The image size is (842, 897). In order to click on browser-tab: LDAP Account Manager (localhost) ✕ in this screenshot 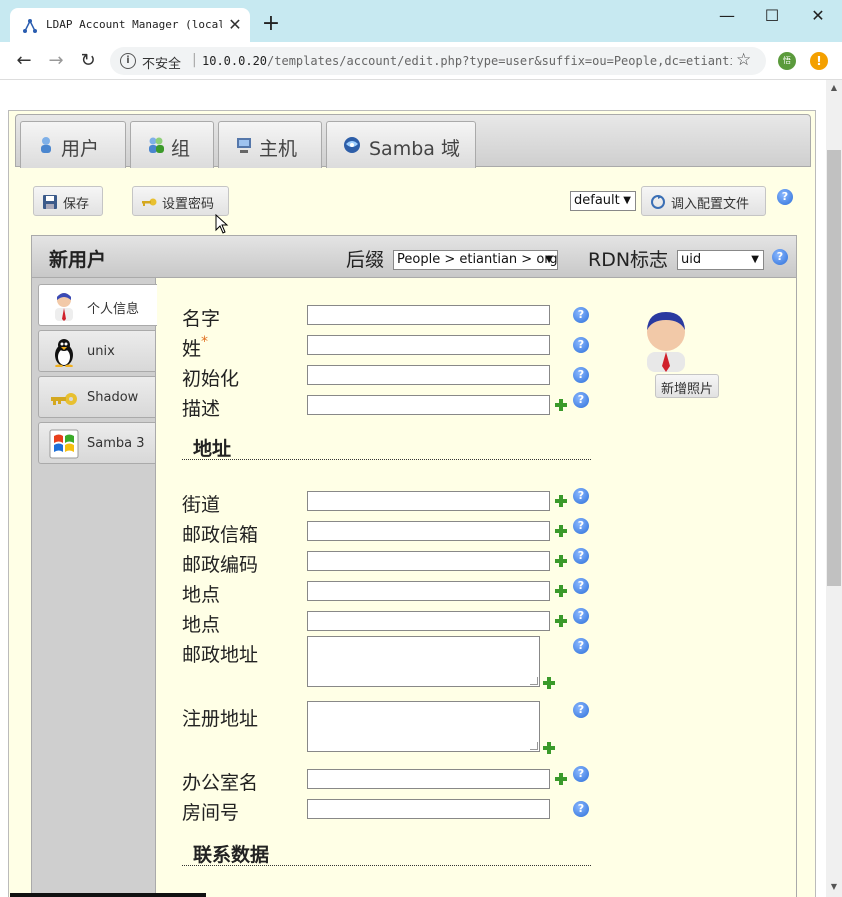, I will do `click(130, 25)`.